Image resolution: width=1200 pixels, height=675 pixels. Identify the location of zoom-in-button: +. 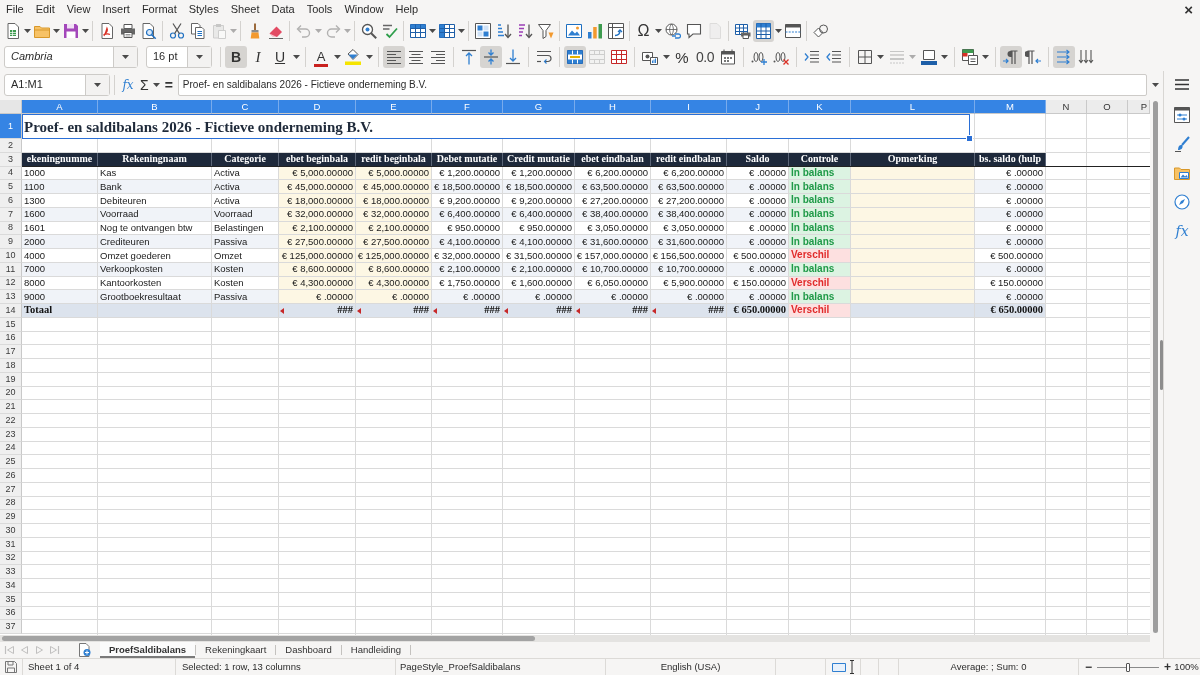
(1167, 667).